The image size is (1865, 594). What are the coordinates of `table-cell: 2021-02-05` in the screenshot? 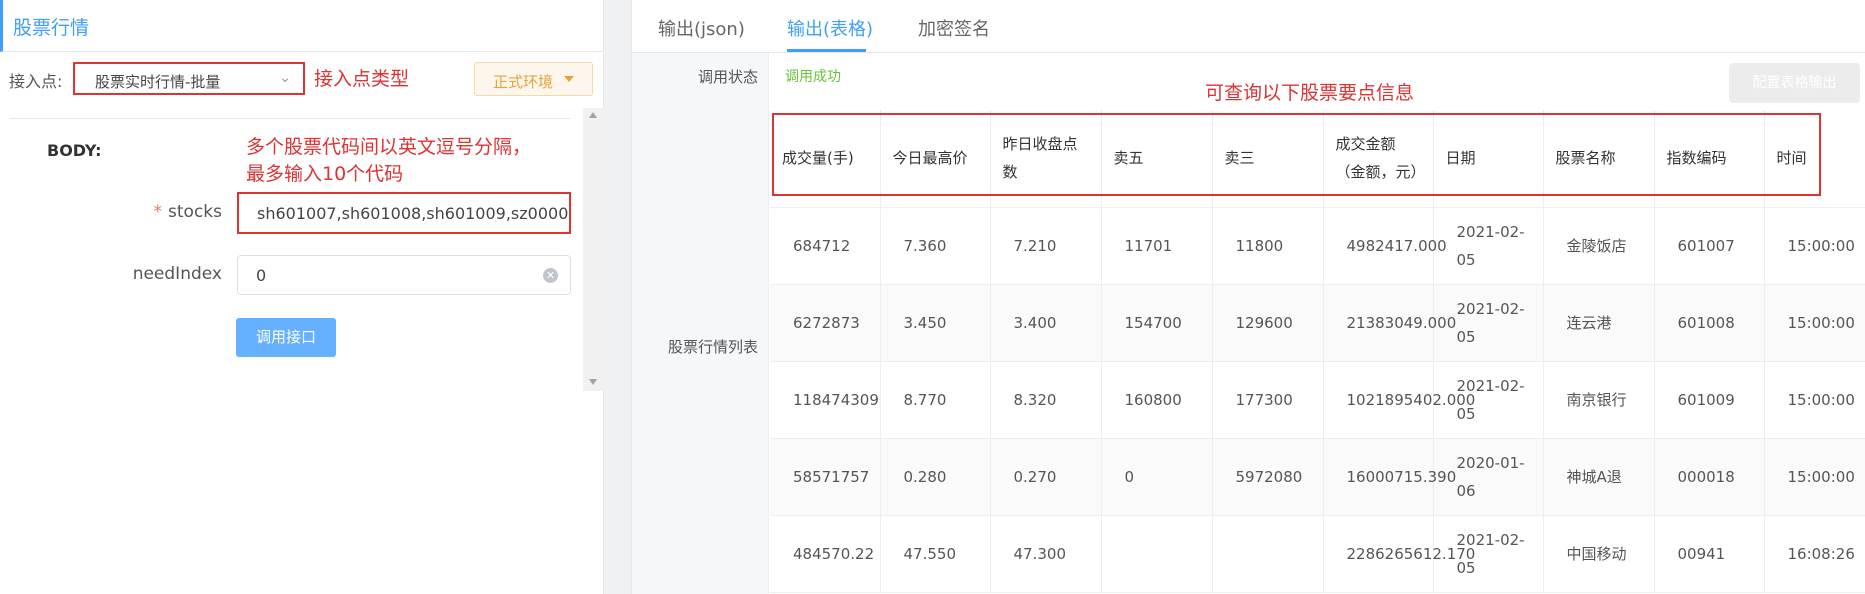 It's located at (1488, 246).